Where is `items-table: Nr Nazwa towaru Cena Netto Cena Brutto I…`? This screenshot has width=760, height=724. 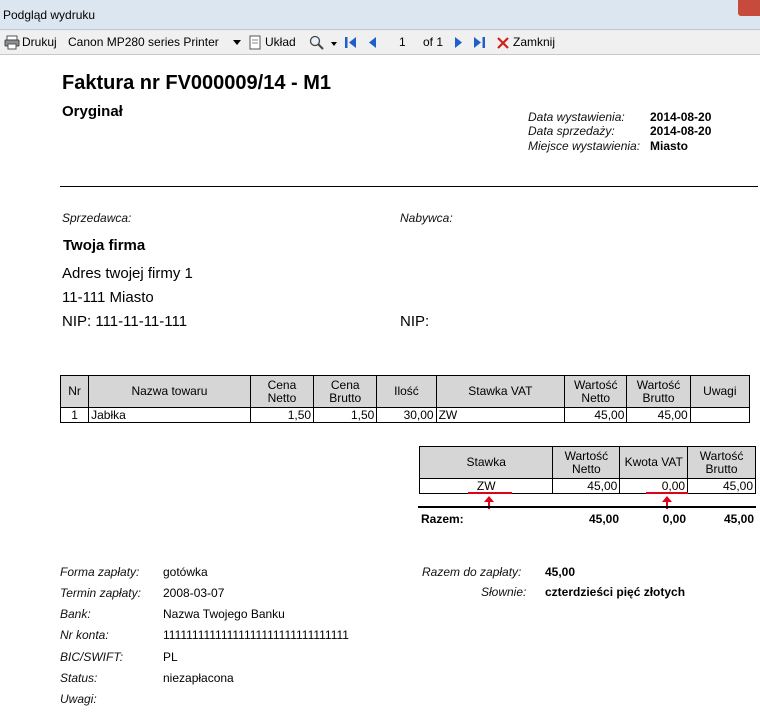
items-table: Nr Nazwa towaru Cena Netto Cena Brutto I… is located at coordinates (405, 399).